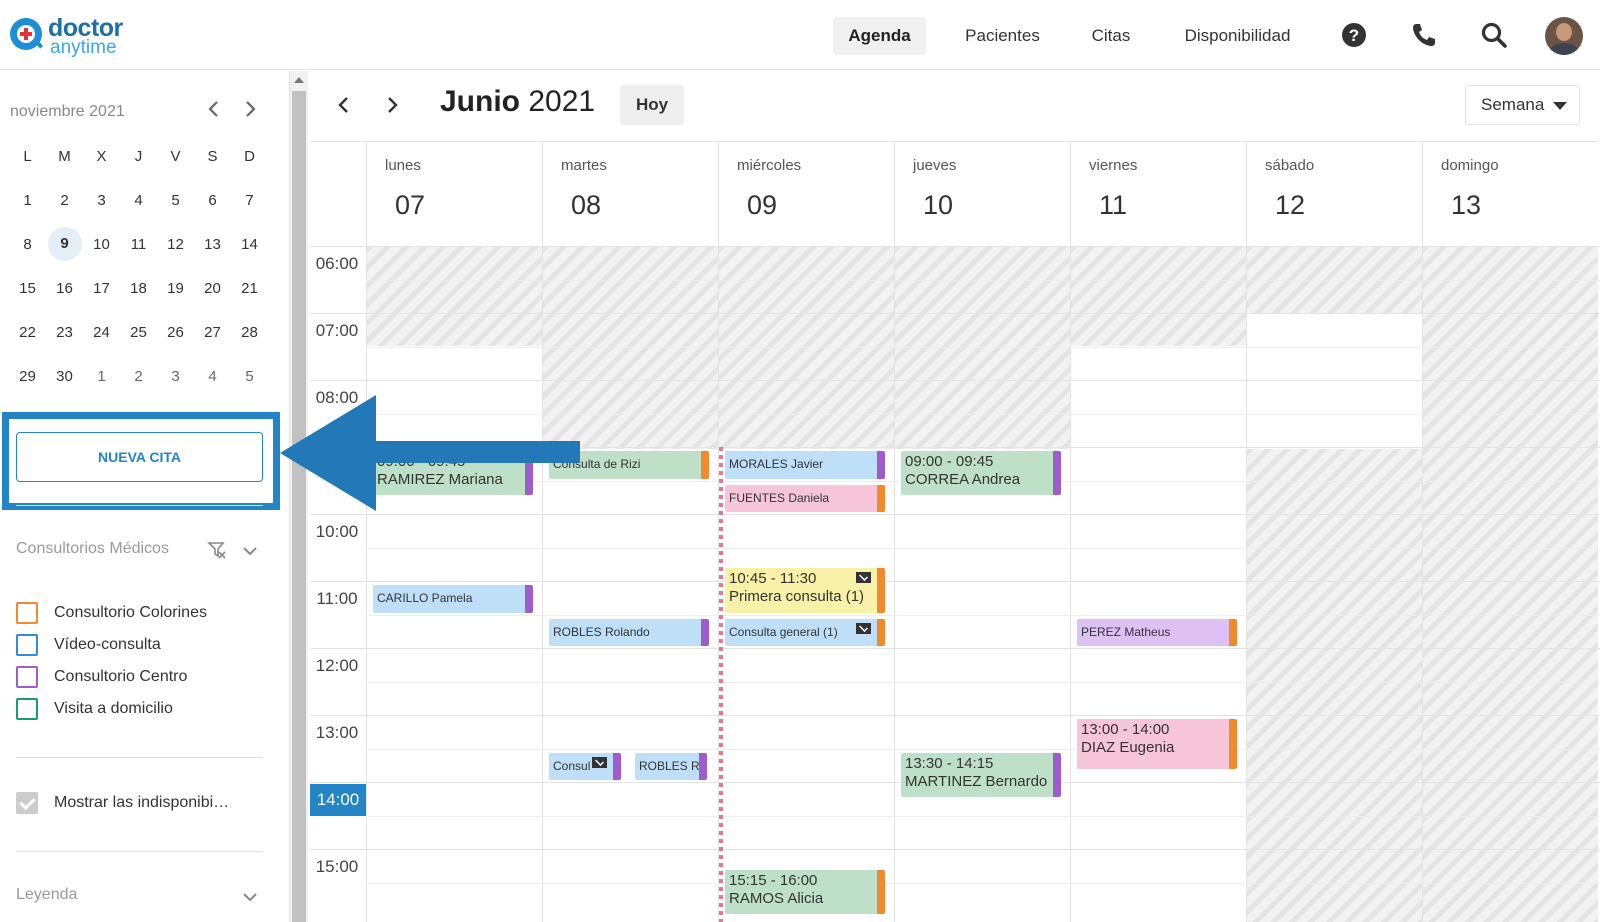  I want to click on mini-day: 18, so click(138, 288).